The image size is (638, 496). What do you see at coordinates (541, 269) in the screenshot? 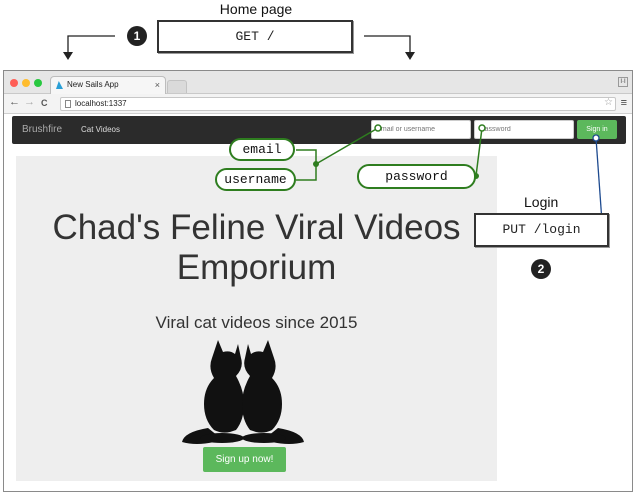
I see `step-two-badge: 2` at bounding box center [541, 269].